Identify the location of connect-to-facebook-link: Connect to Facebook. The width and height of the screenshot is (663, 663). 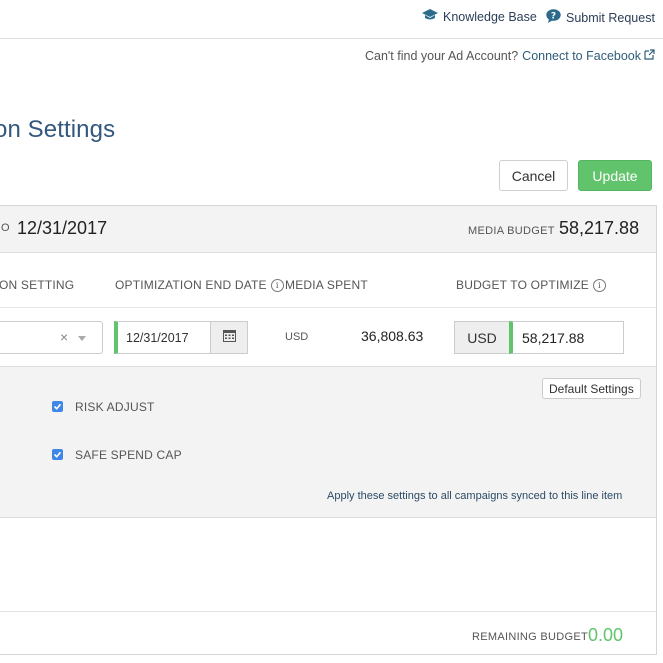
(581, 56).